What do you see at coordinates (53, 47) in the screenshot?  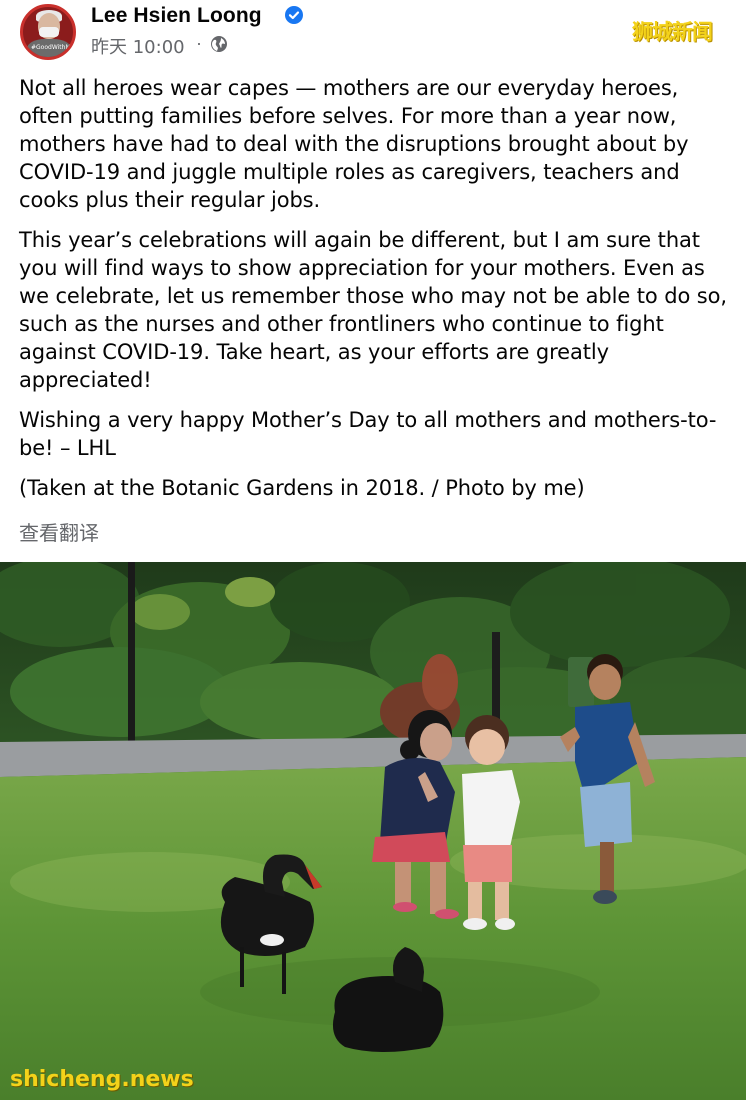 I see `avatar-caption: #GoodWithMySelf` at bounding box center [53, 47].